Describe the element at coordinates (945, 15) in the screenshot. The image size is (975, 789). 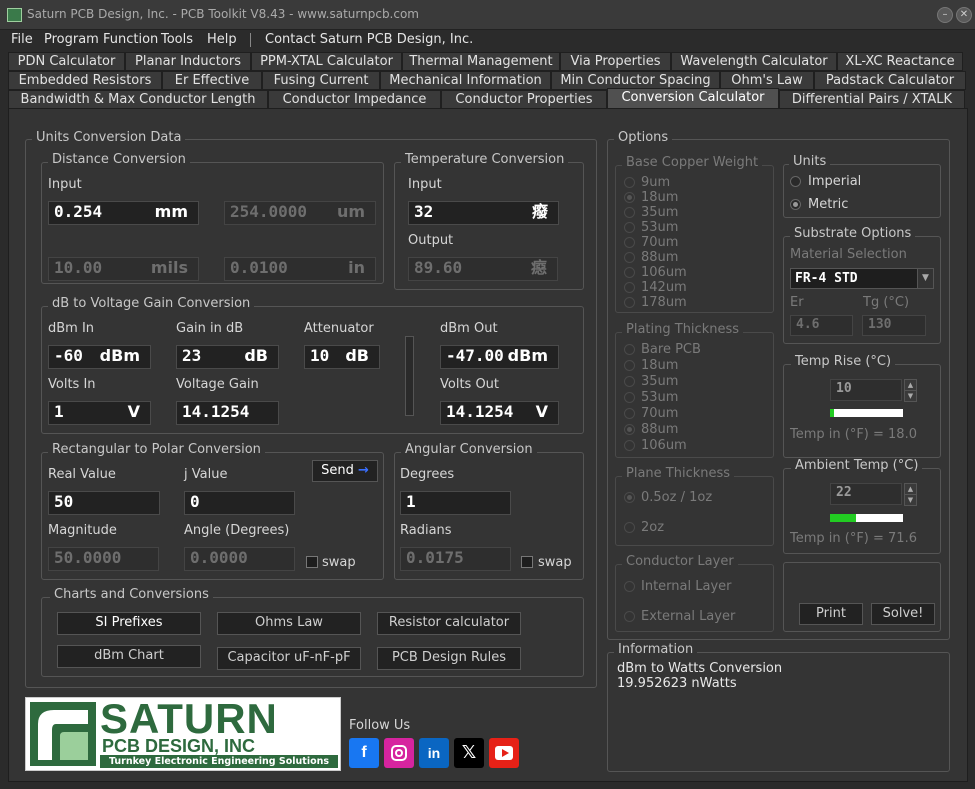
I see `minimize-button: –` at that location.